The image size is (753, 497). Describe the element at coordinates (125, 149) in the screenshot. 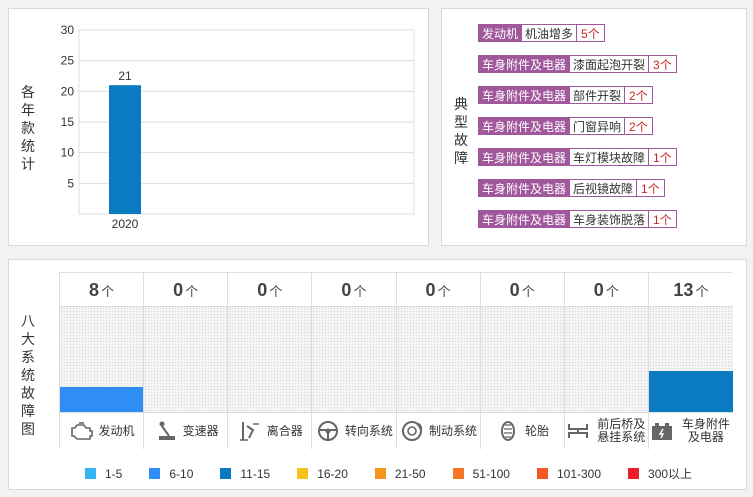

I see `bar-2020` at that location.